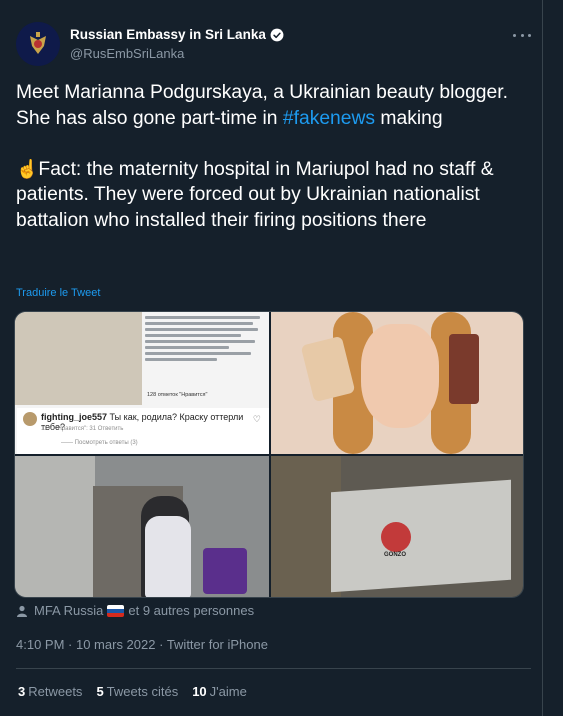 This screenshot has height=716, width=563. Describe the element at coordinates (400, 376) in the screenshot. I see `face-shape` at that location.